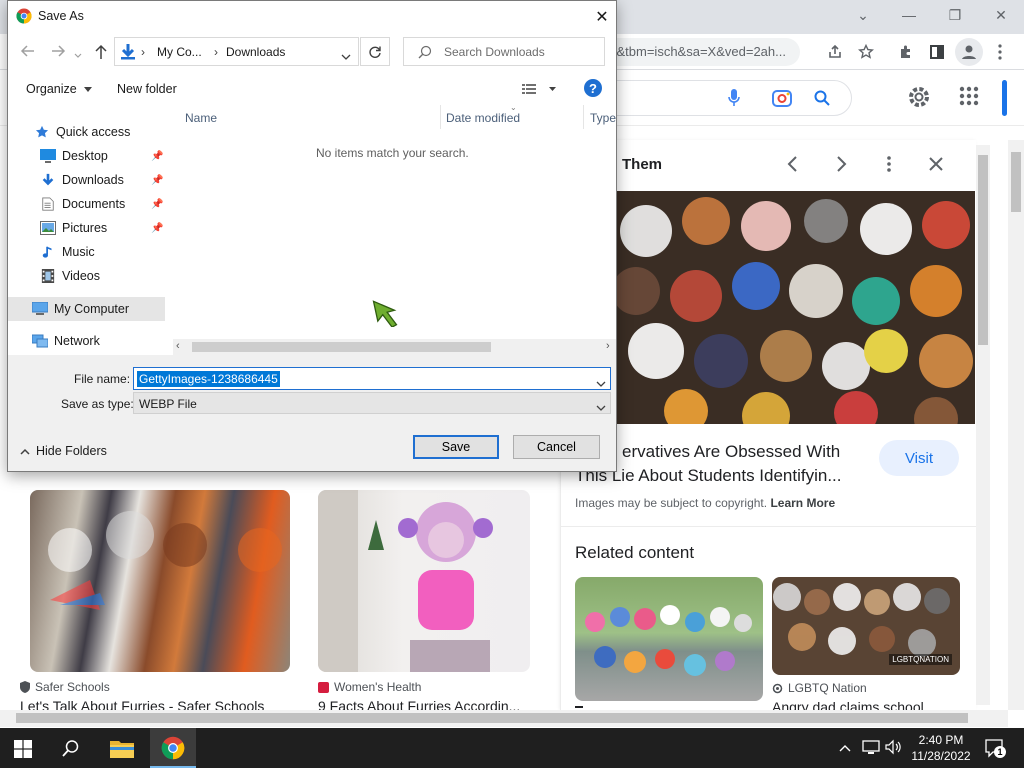 The image size is (1024, 768). I want to click on related-title: Angry dad claims school, so click(867, 704).